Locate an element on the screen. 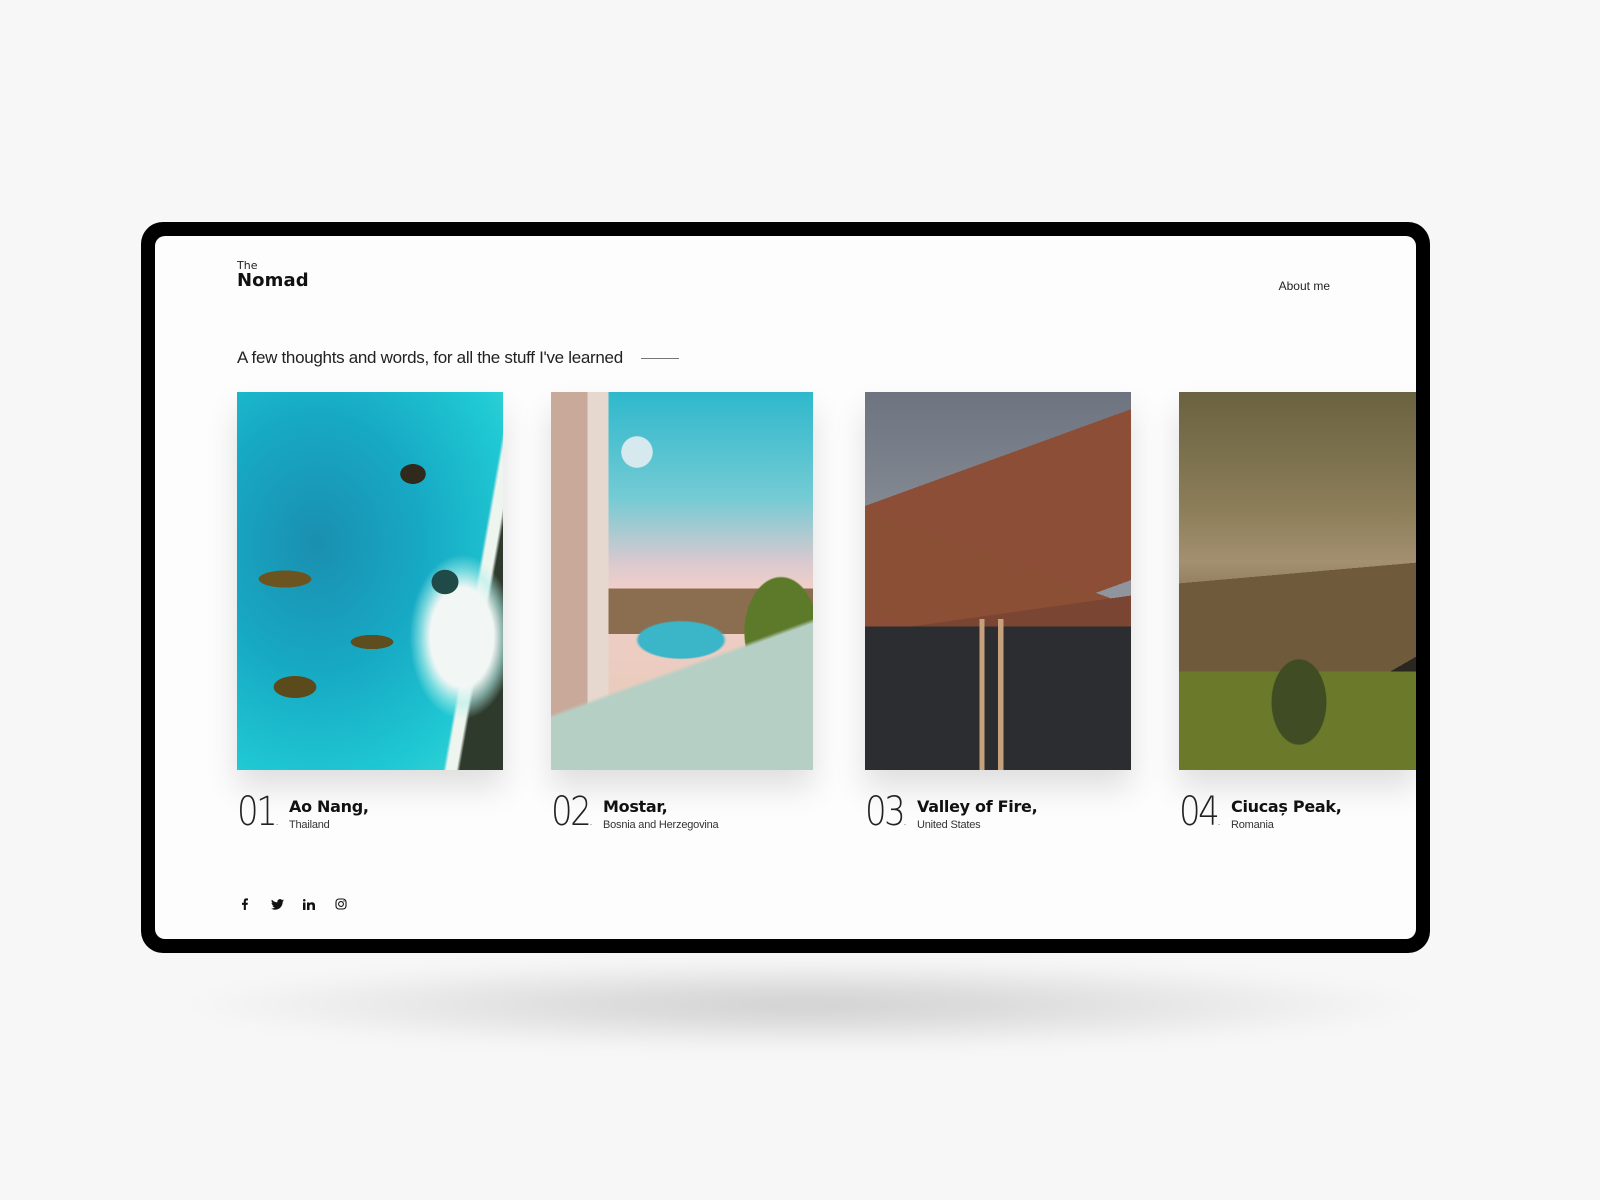  card-number: 02. is located at coordinates (573, 812).